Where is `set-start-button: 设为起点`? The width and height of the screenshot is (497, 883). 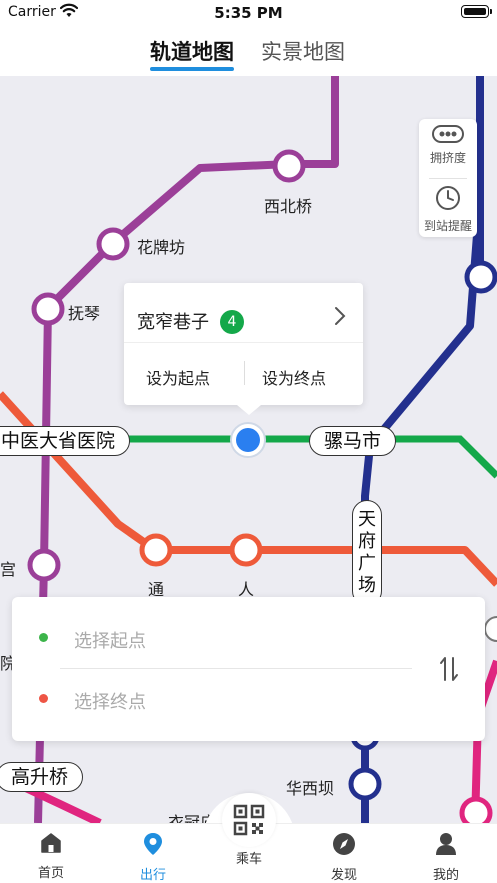 set-start-button: 设为起点 is located at coordinates (178, 377).